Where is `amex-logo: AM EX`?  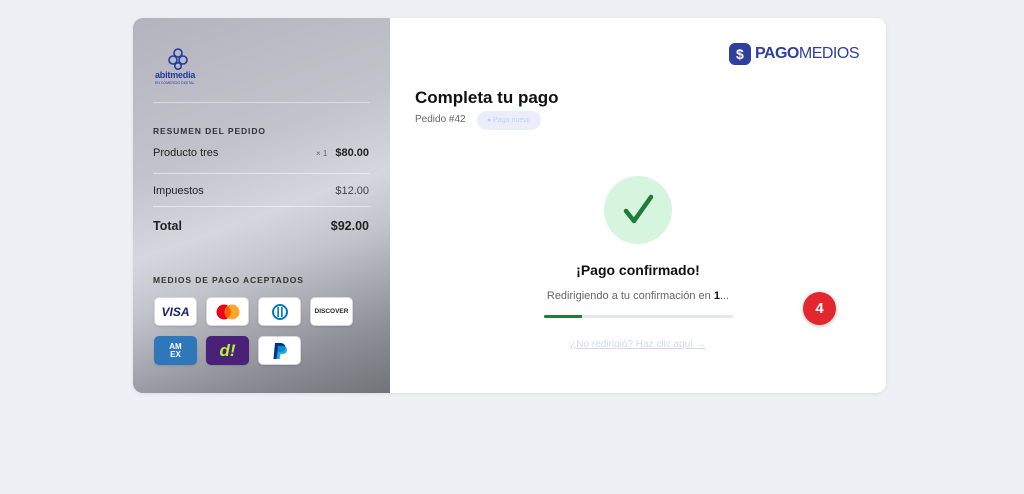
amex-logo: AM EX is located at coordinates (175, 350).